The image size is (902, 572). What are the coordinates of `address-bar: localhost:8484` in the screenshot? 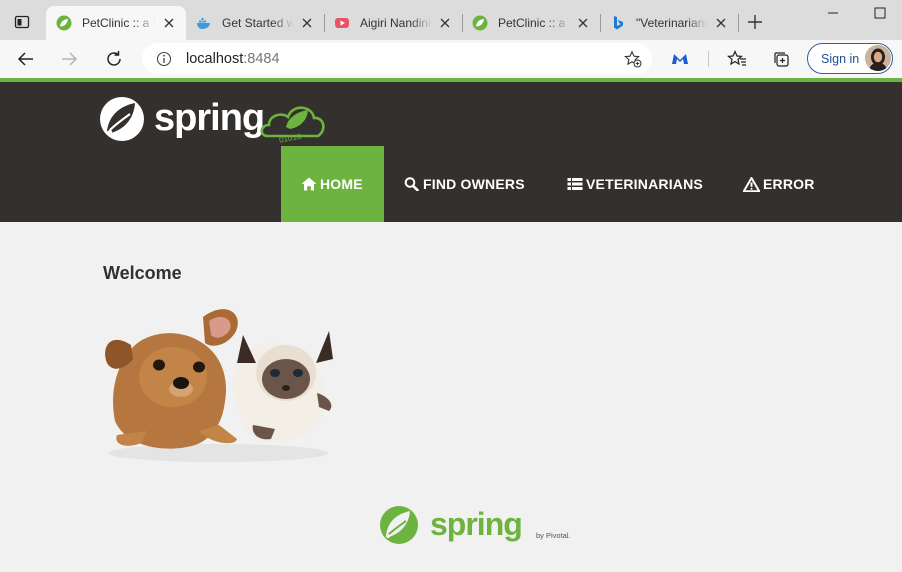 It's located at (397, 58).